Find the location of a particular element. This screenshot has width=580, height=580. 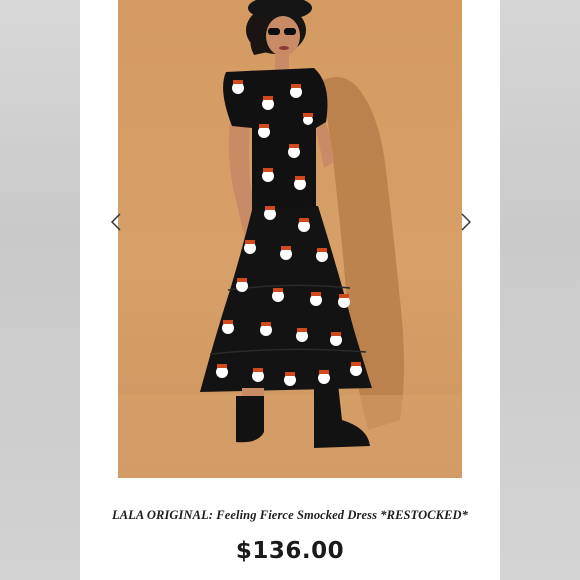

blurred-backdrop-left is located at coordinates (40, 290).